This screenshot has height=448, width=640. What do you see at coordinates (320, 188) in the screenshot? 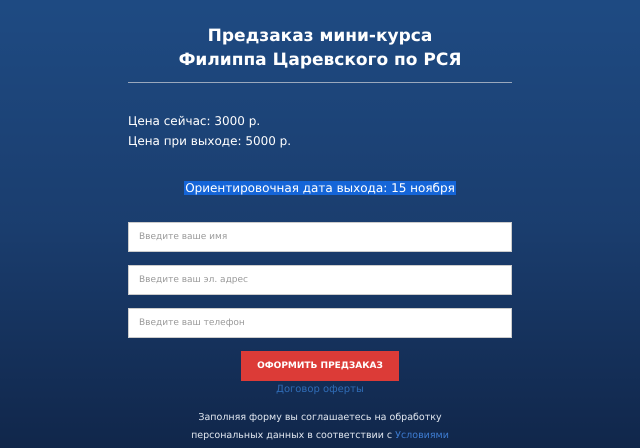
I see `release-date-text: Ориентировочная дата выхода: 15 ноября` at bounding box center [320, 188].